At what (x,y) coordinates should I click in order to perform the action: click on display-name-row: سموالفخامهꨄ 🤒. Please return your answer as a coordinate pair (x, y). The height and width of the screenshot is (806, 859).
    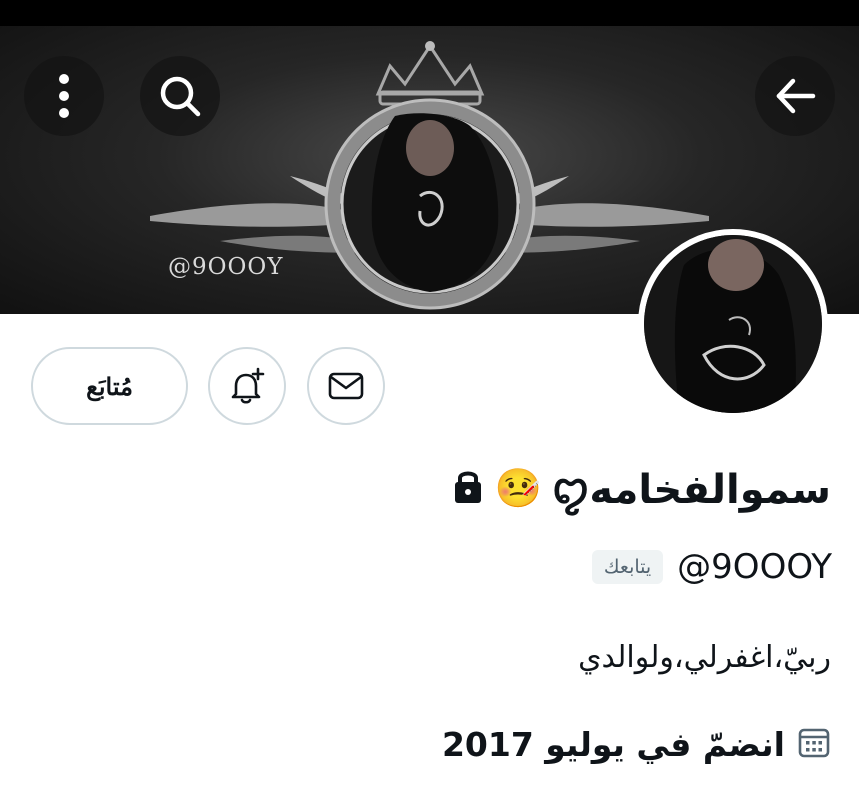
    Looking at the image, I should click on (634, 488).